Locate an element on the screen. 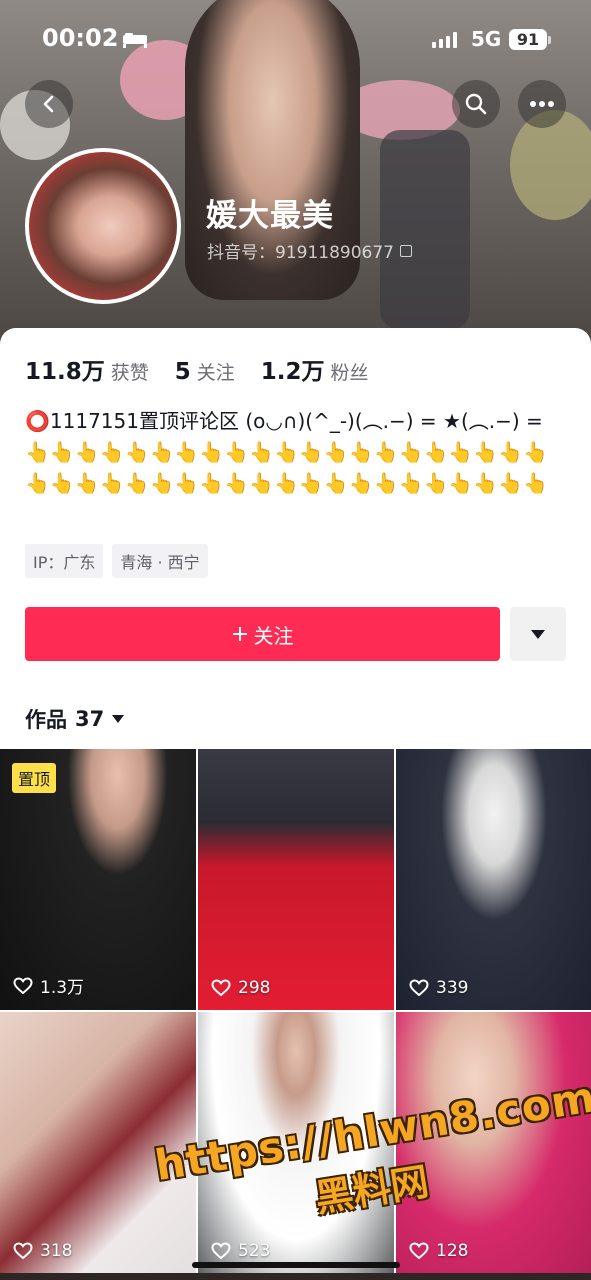  chevron-left-icon is located at coordinates (48, 104).